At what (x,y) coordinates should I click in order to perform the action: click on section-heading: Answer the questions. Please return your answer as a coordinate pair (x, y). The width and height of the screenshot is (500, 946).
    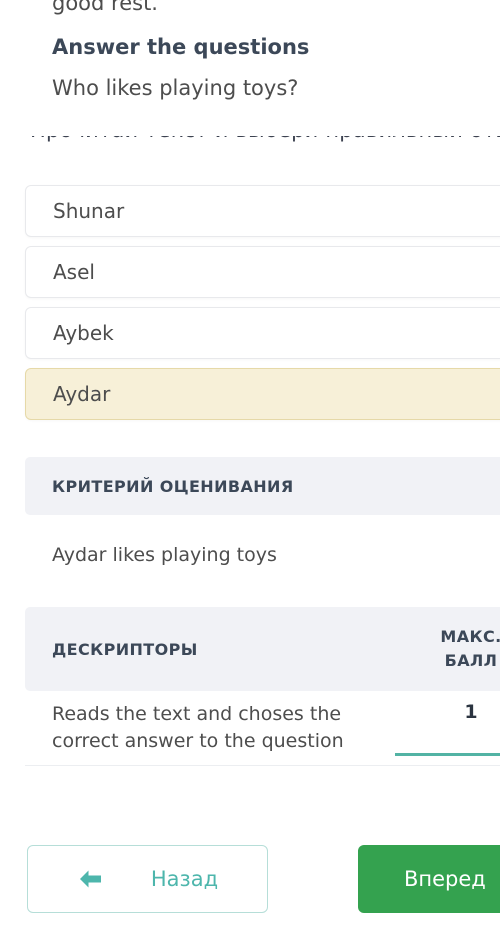
    Looking at the image, I should click on (181, 47).